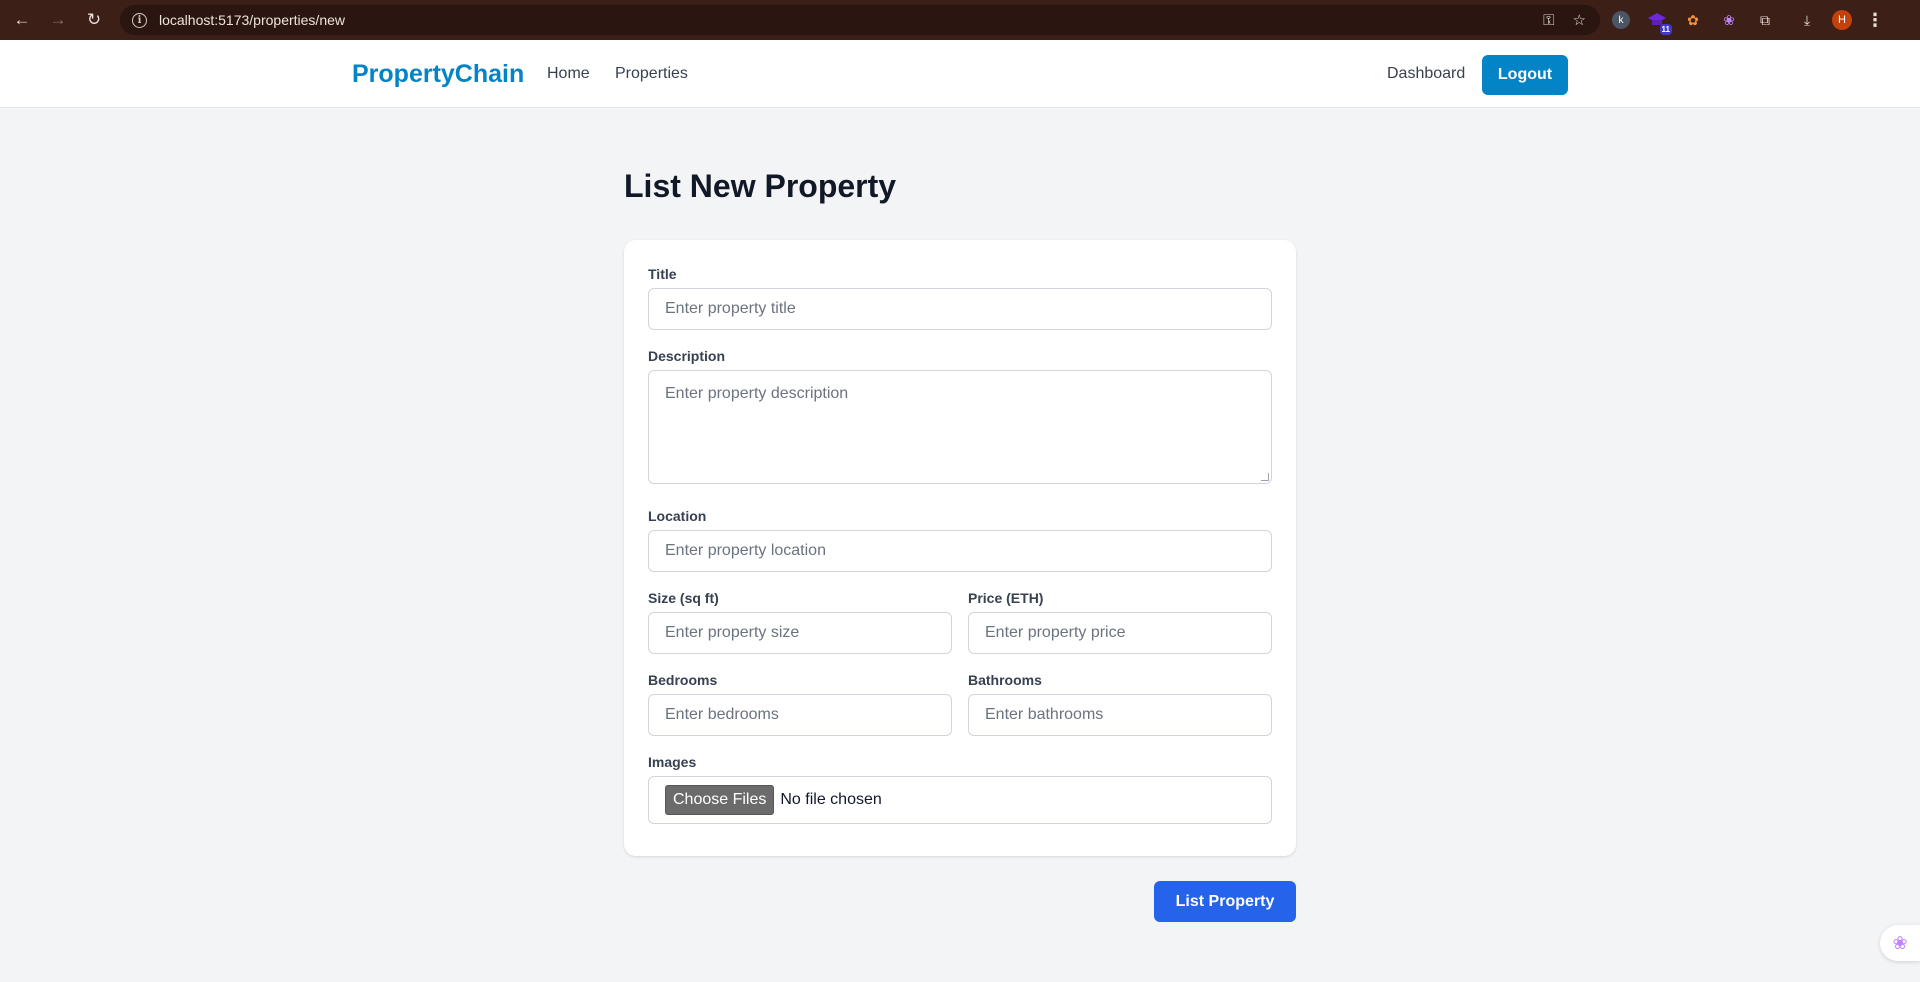 Image resolution: width=1920 pixels, height=982 pixels. I want to click on nav-link-home: Home, so click(568, 74).